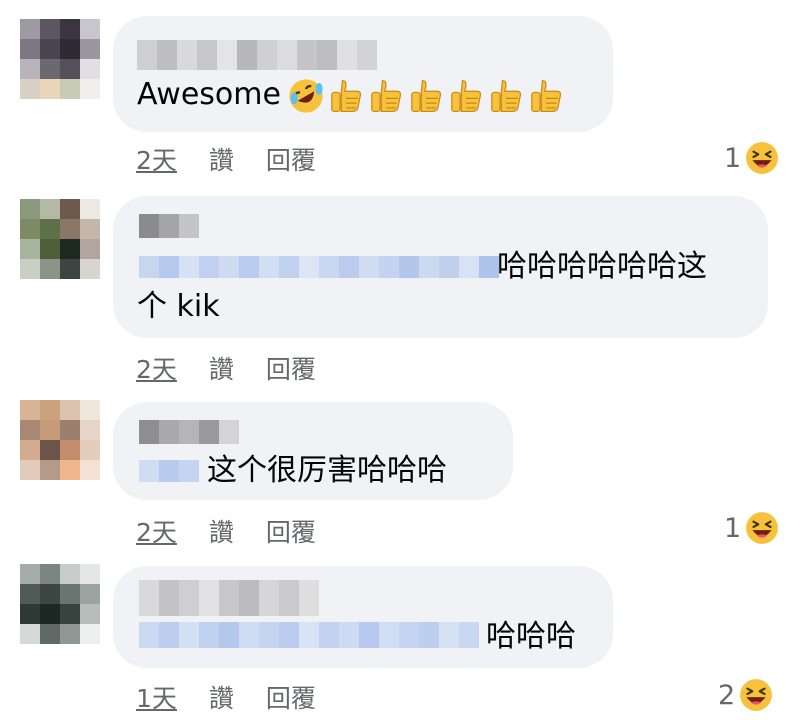  I want to click on comment-timestamp: 1天, so click(156, 697).